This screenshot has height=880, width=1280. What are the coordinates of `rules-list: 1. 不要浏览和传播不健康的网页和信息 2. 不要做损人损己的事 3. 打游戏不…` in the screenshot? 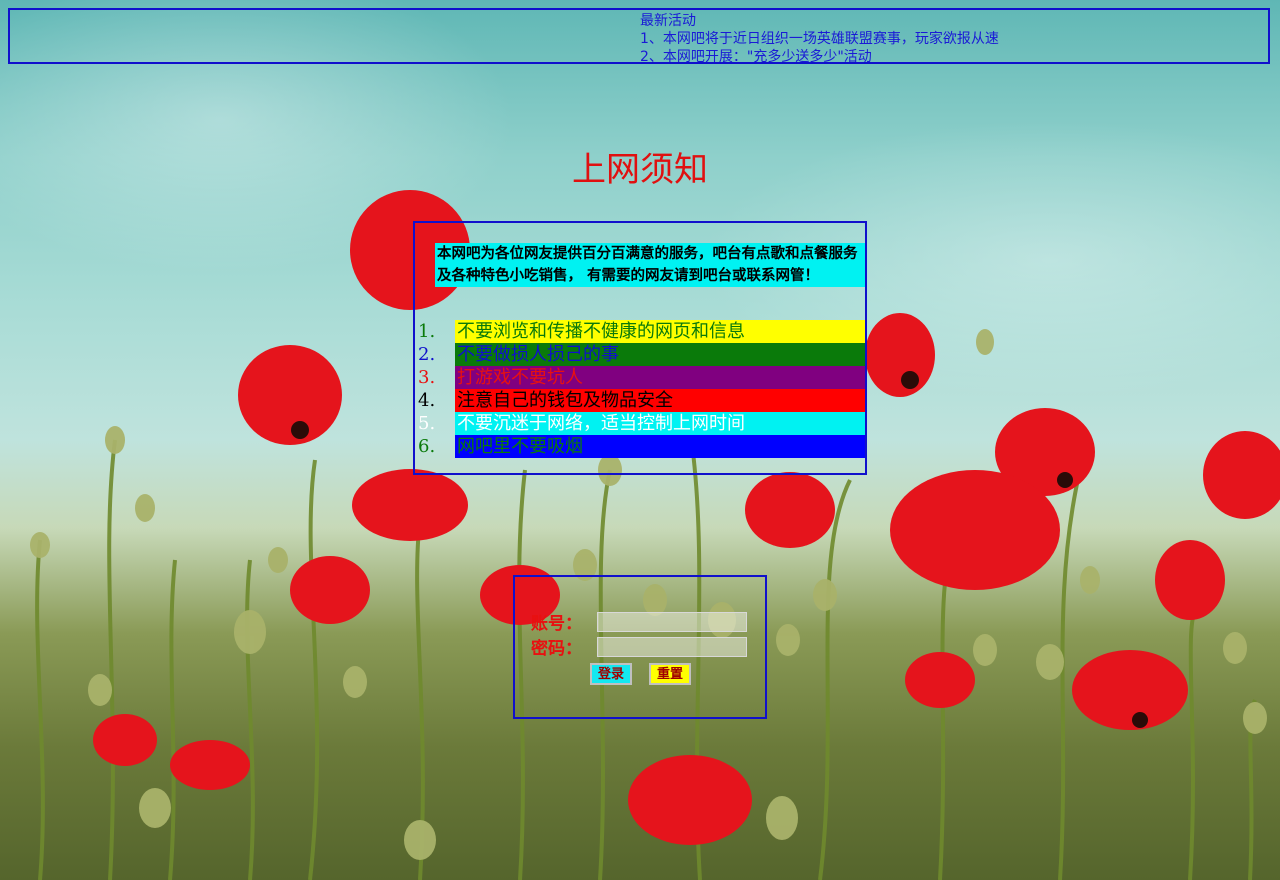 It's located at (641, 389).